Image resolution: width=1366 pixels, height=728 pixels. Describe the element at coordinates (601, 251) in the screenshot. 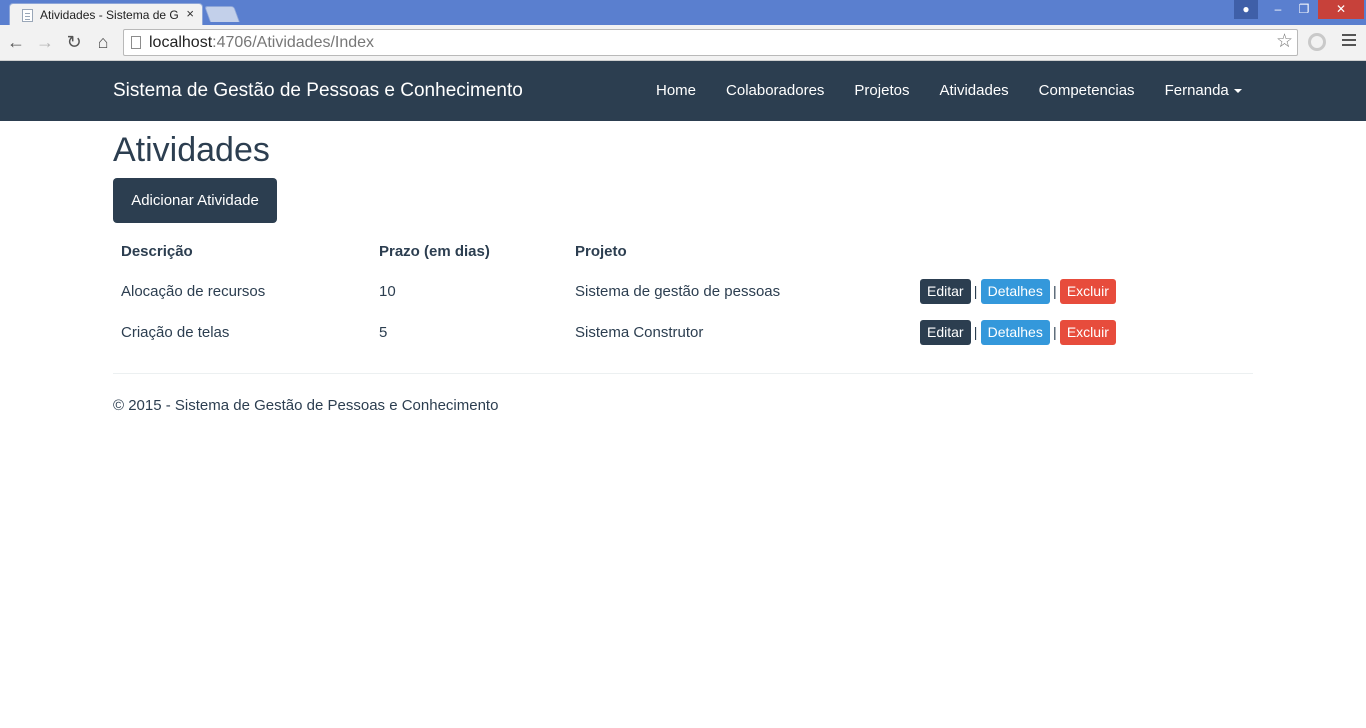

I see `header-projeto: Projeto` at that location.